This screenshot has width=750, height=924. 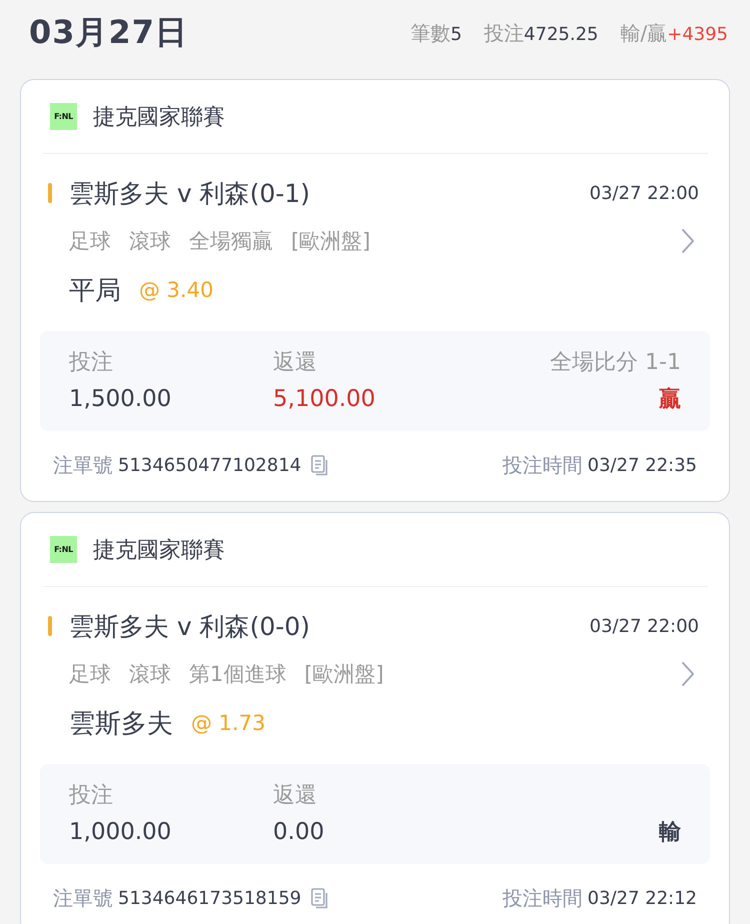 I want to click on stake-amount: 1,000.00, so click(x=120, y=832).